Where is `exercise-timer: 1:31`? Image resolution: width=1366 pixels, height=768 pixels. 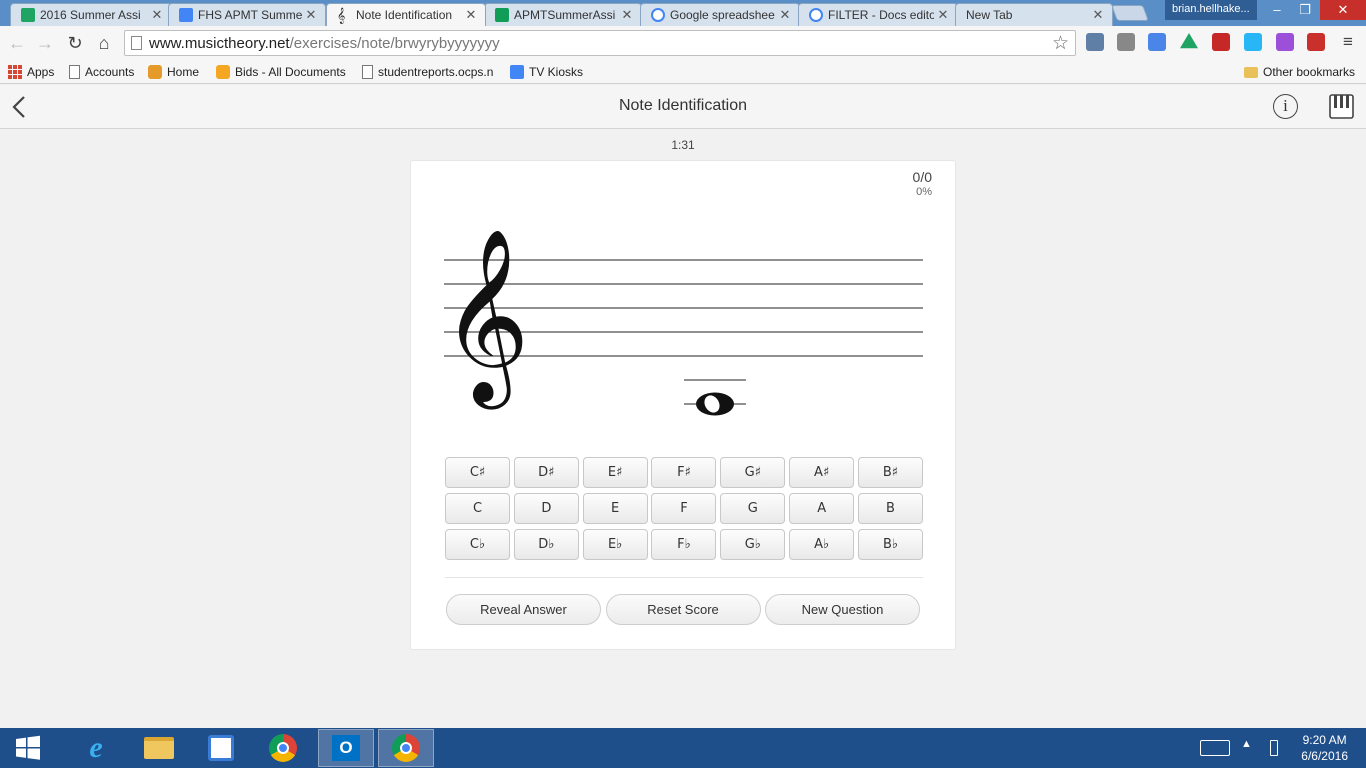
exercise-timer: 1:31 is located at coordinates (683, 145).